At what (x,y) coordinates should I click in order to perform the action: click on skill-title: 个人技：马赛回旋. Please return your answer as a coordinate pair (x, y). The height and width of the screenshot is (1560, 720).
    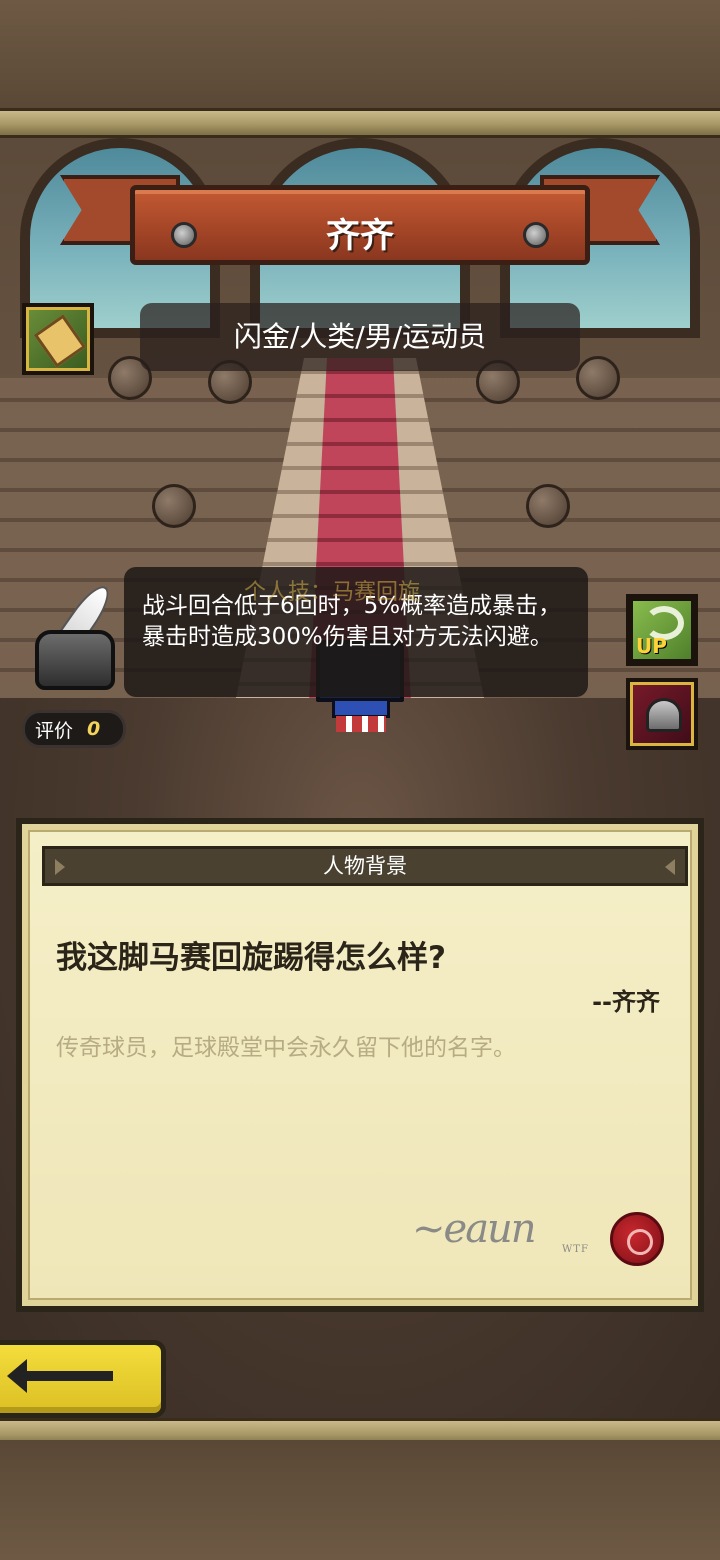
    Looking at the image, I should click on (332, 592).